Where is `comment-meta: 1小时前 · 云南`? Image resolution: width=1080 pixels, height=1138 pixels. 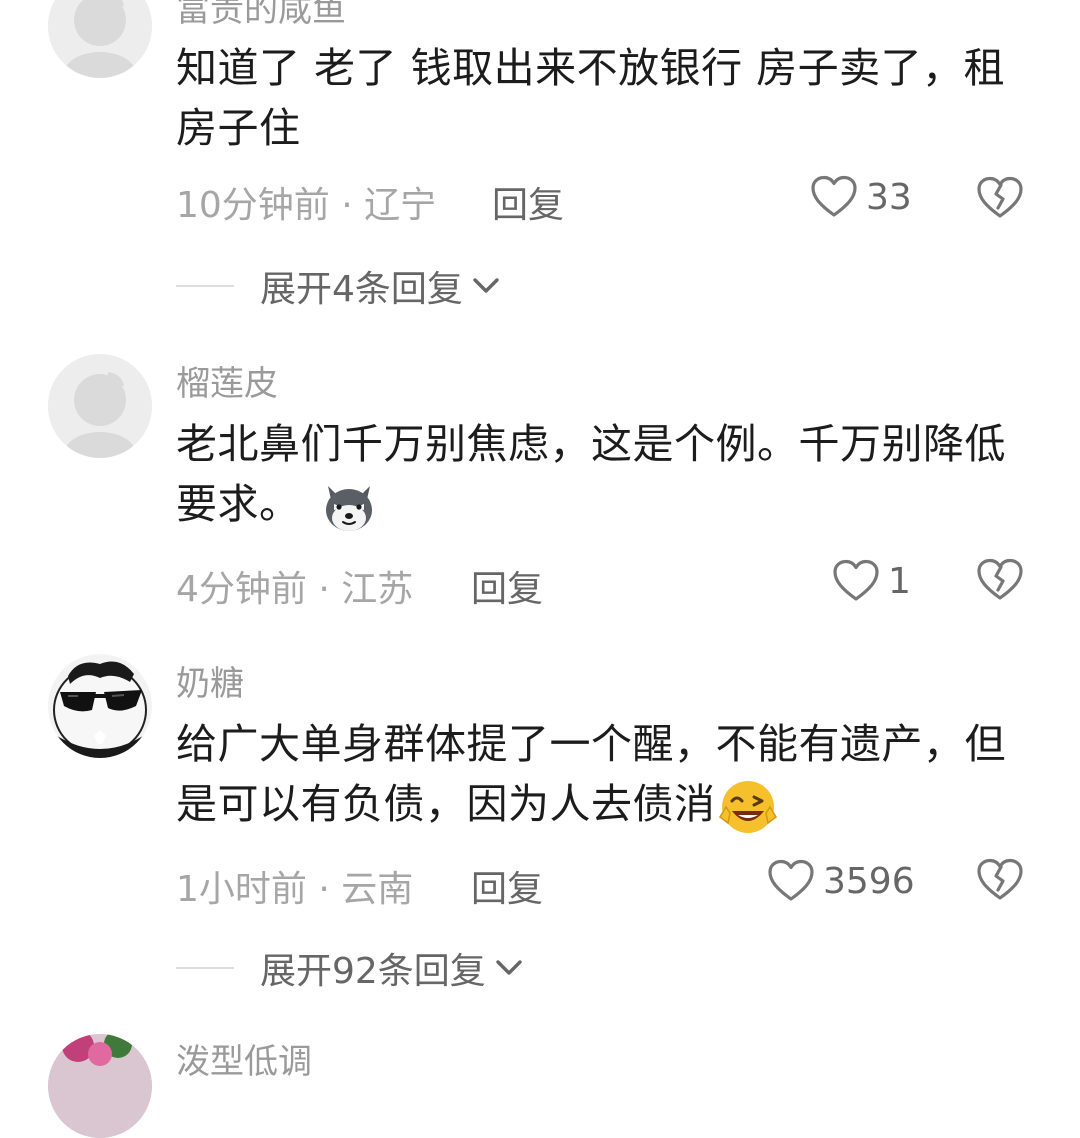 comment-meta: 1小时前 · 云南 is located at coordinates (294, 886).